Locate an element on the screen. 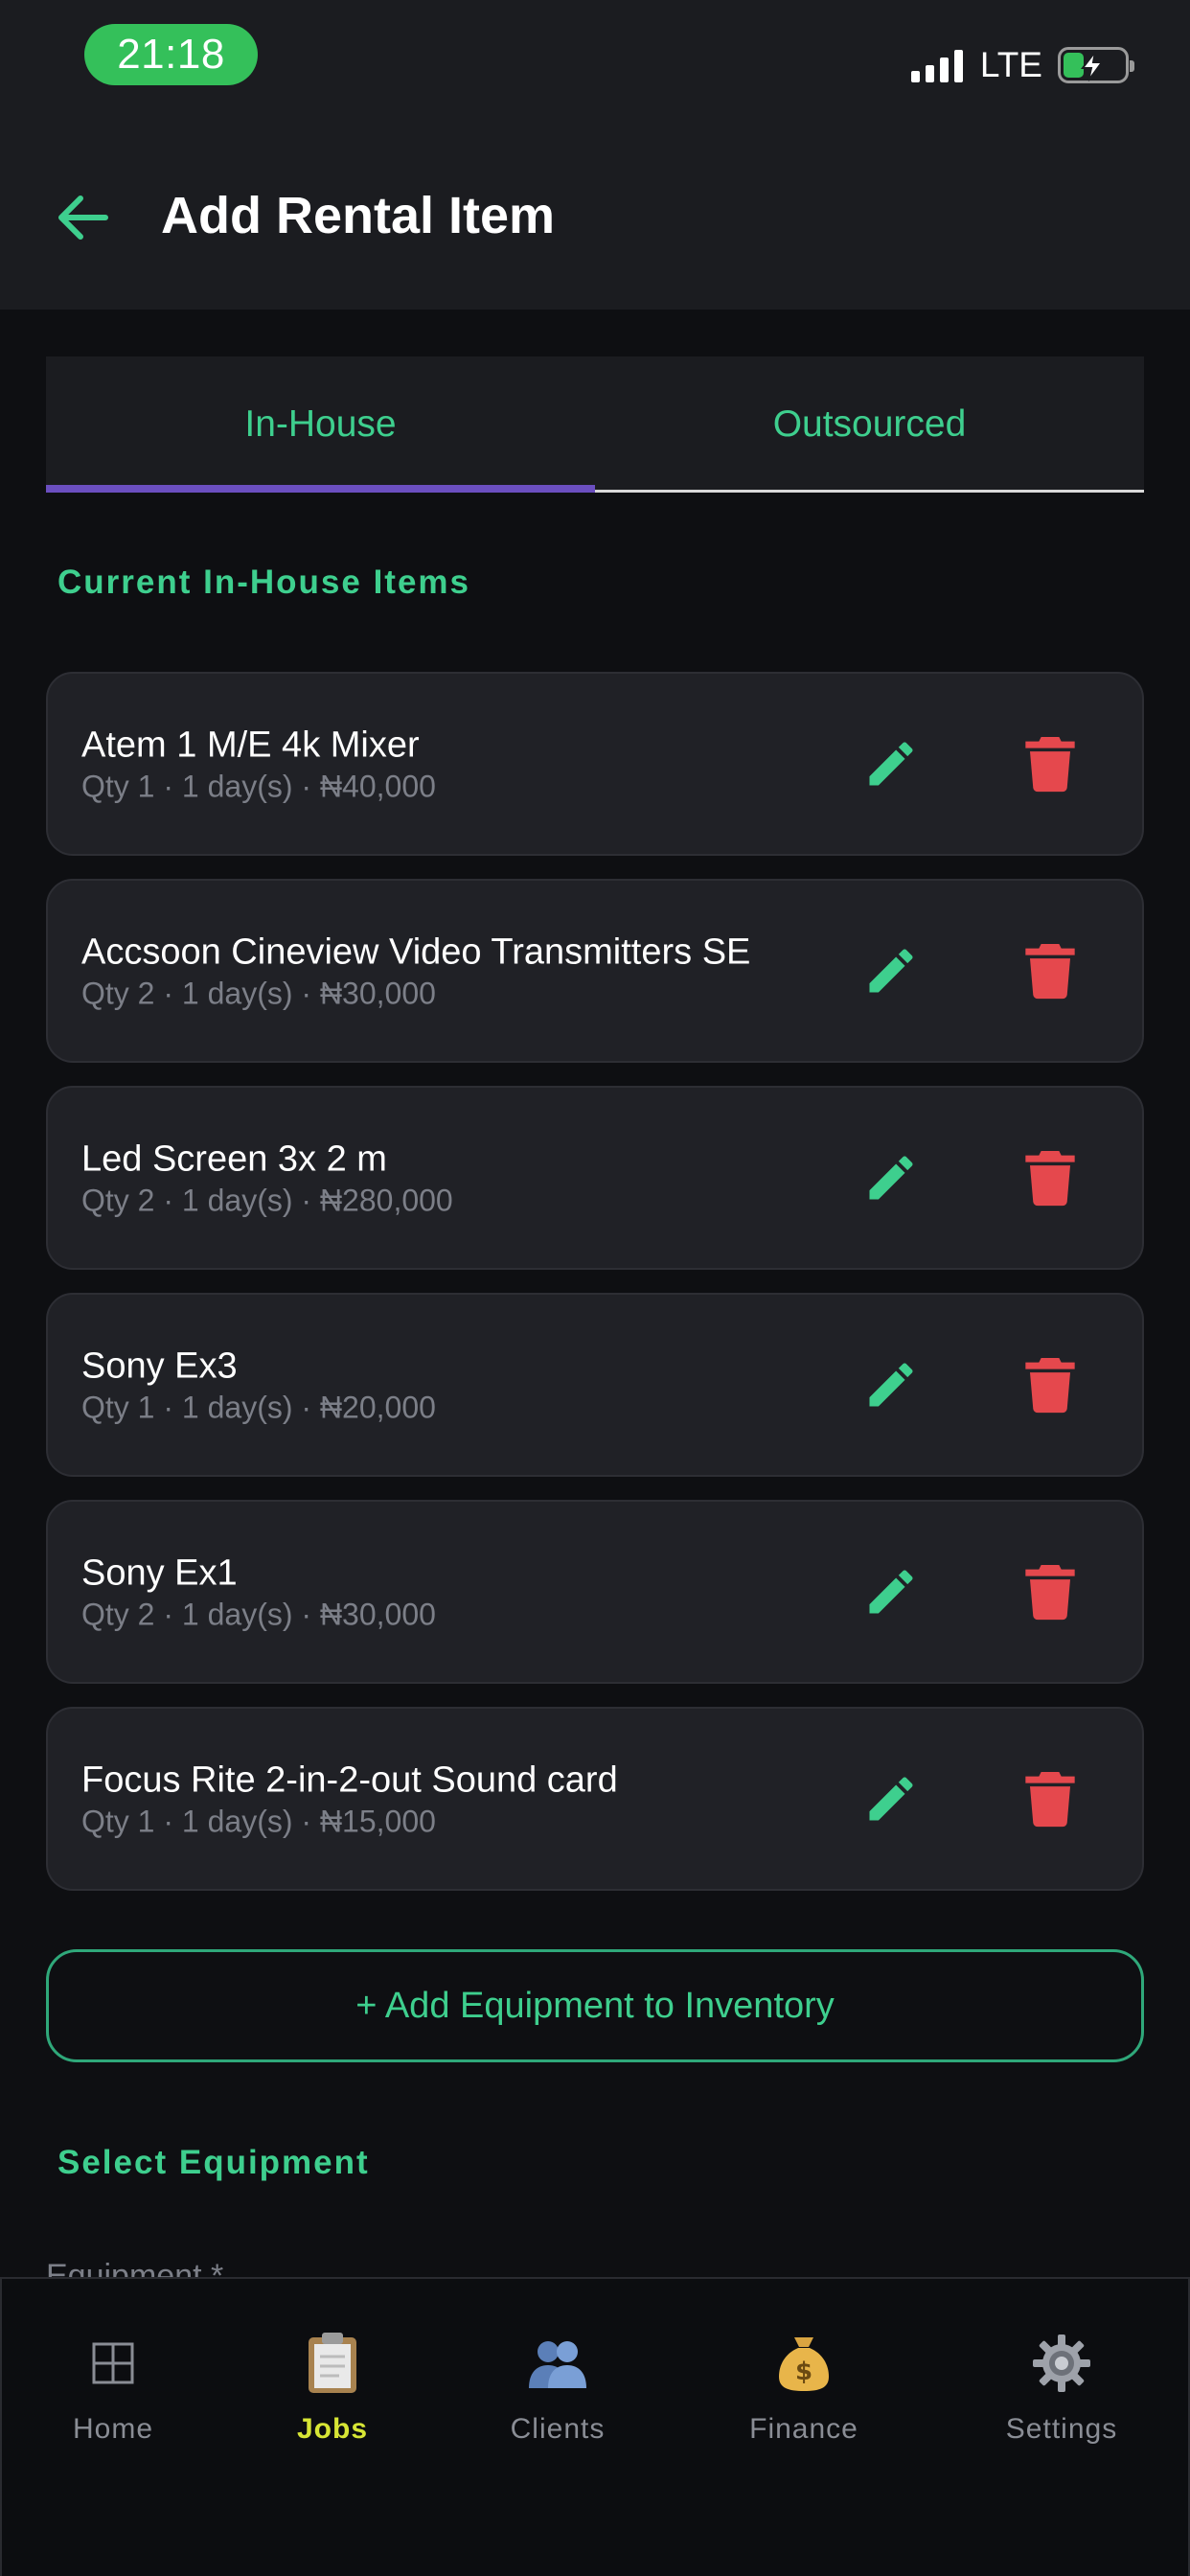 This screenshot has width=1190, height=2576. app-header: 21:18 LTE Add Rental Item is located at coordinates (595, 155).